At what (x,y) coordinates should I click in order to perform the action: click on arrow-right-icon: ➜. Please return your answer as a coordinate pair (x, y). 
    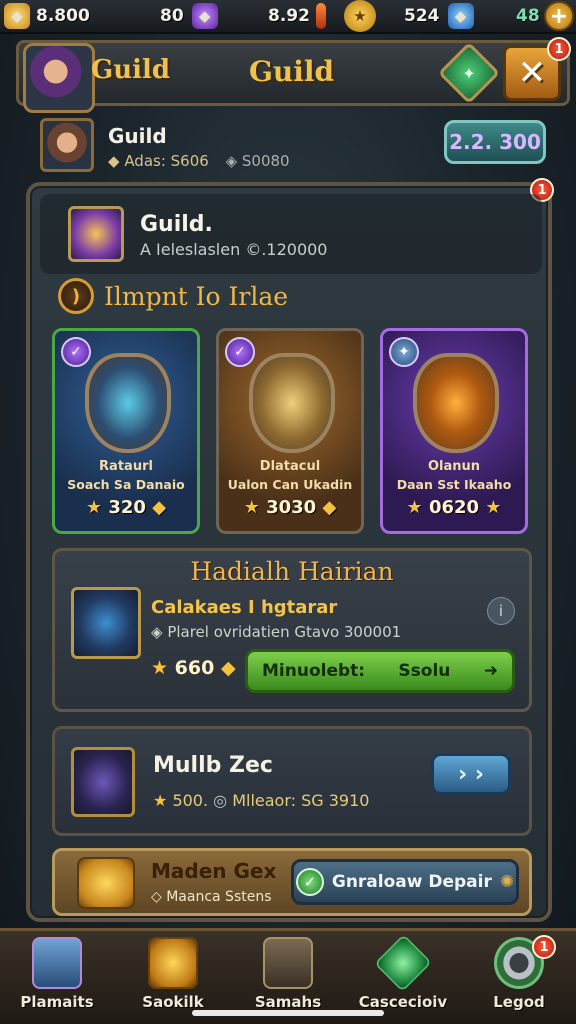
    Looking at the image, I should click on (490, 671).